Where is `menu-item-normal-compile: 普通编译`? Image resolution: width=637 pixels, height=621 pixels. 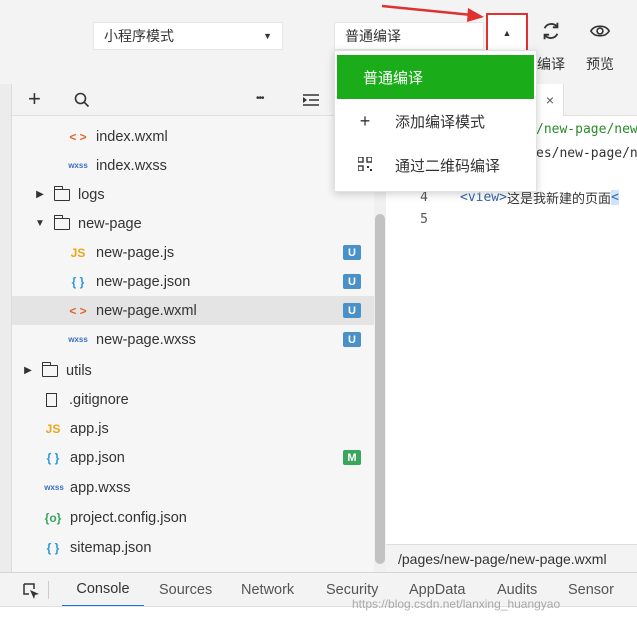
menu-item-normal-compile: 普通编译 is located at coordinates (435, 77).